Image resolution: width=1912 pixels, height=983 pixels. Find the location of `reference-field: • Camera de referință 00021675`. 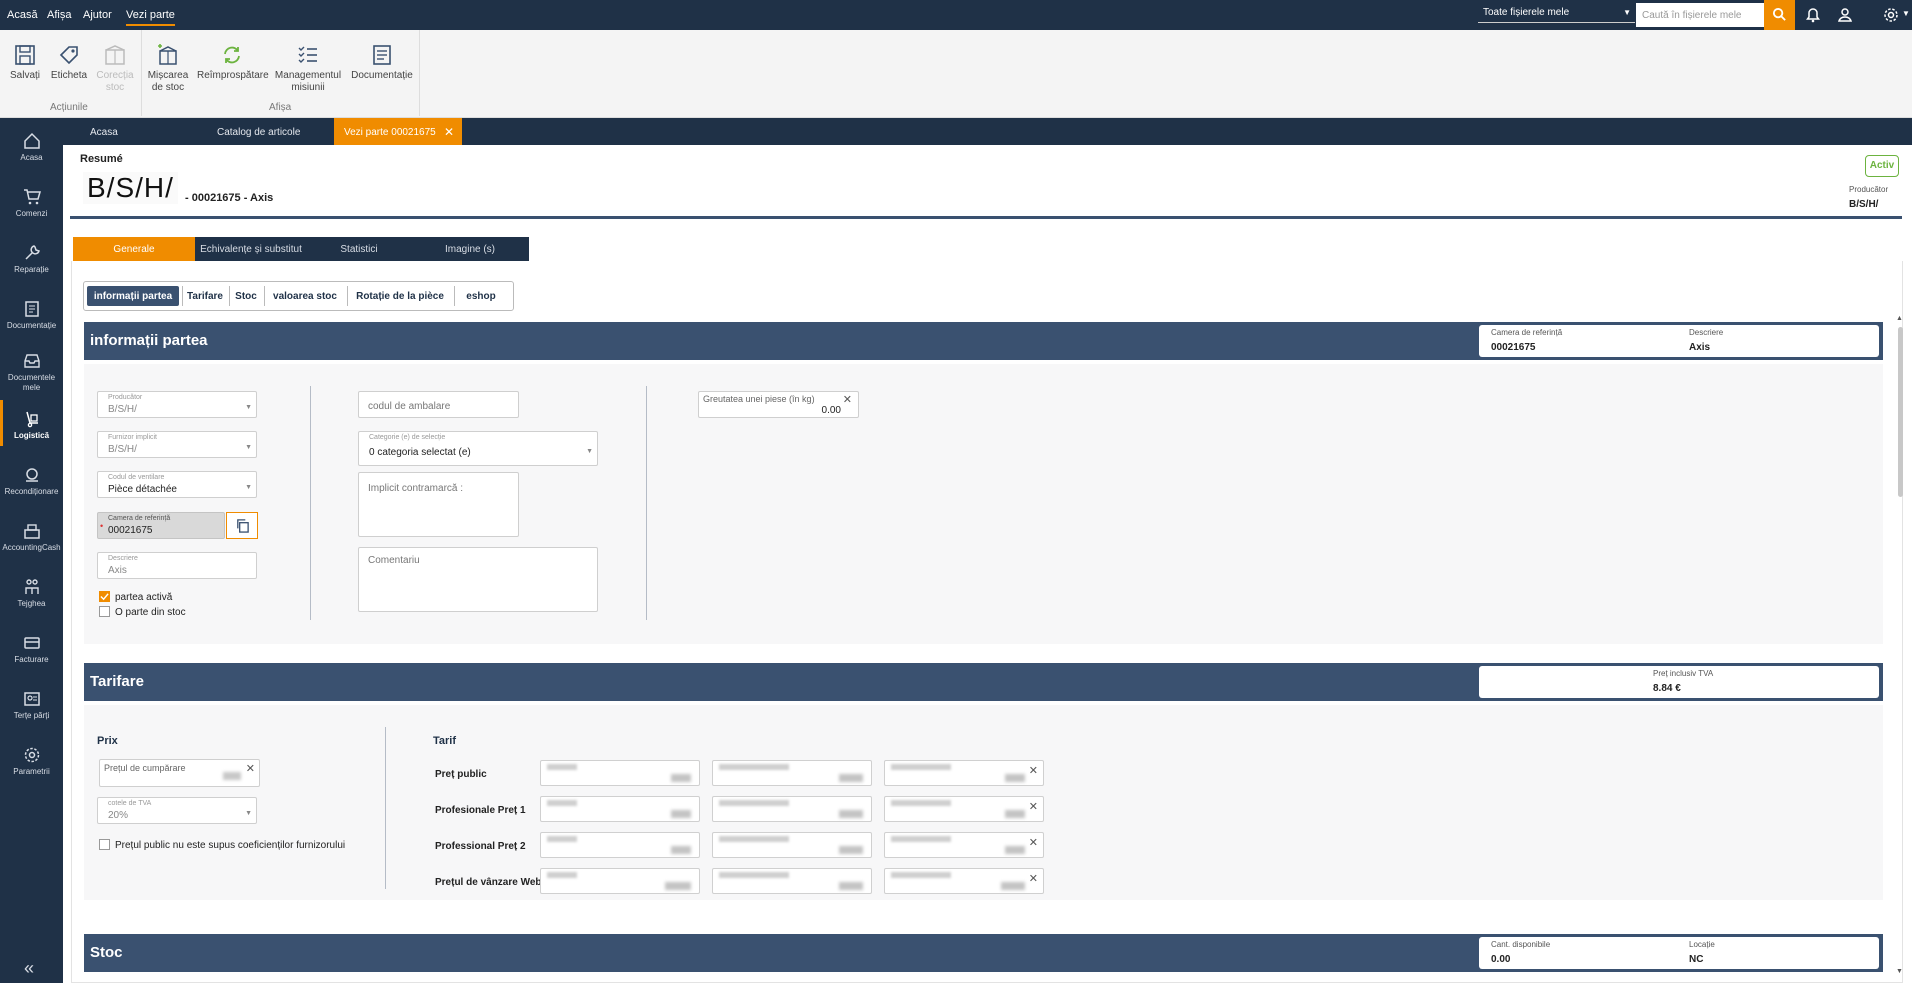

reference-field: • Camera de referință 00021675 is located at coordinates (161, 525).